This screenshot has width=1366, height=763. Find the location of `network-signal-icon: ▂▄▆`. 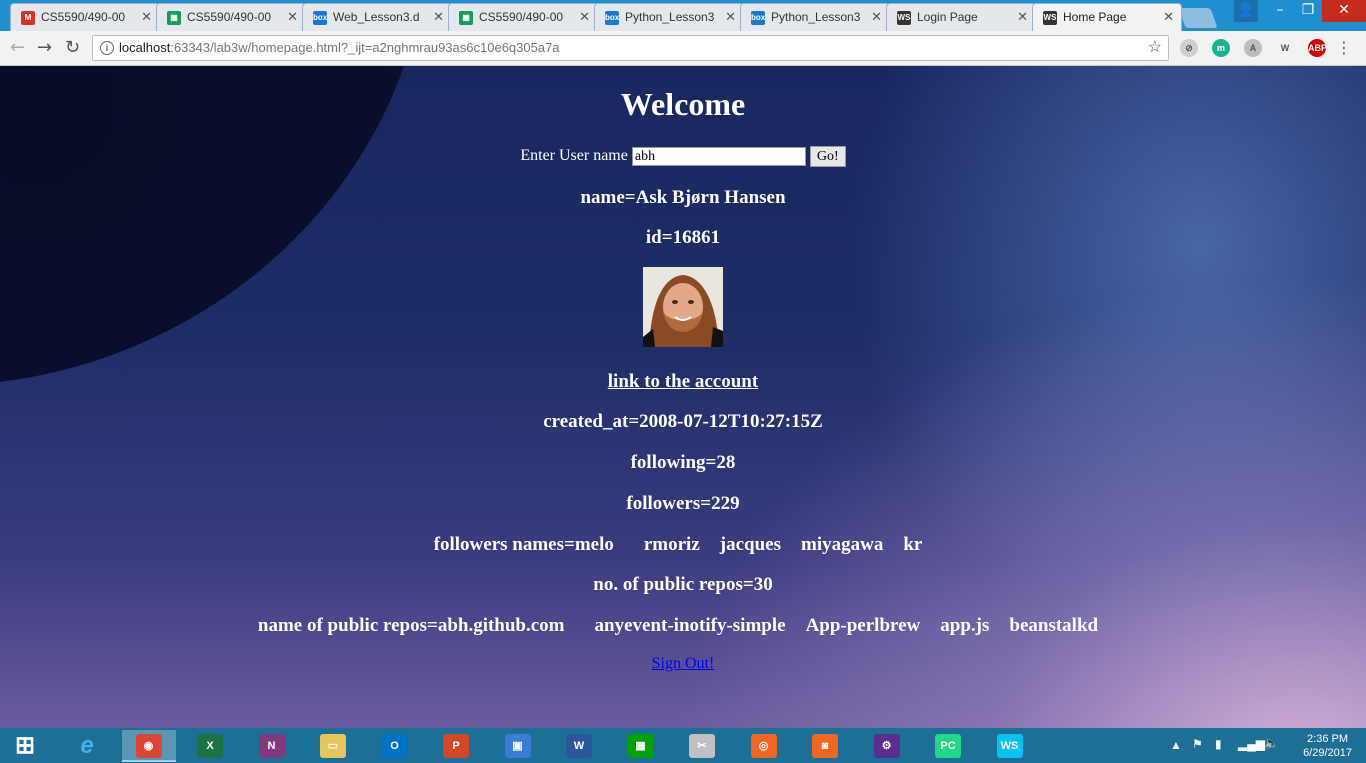

network-signal-icon: ▂▄▆ is located at coordinates (1251, 744).